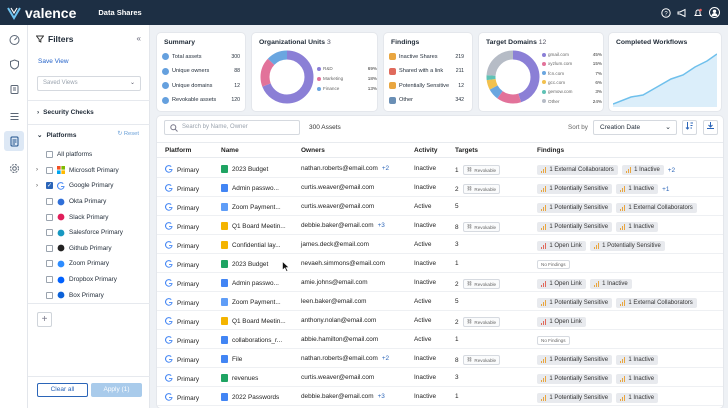 The image size is (728, 408). What do you see at coordinates (49, 186) in the screenshot?
I see `checkbox: ✓` at bounding box center [49, 186].